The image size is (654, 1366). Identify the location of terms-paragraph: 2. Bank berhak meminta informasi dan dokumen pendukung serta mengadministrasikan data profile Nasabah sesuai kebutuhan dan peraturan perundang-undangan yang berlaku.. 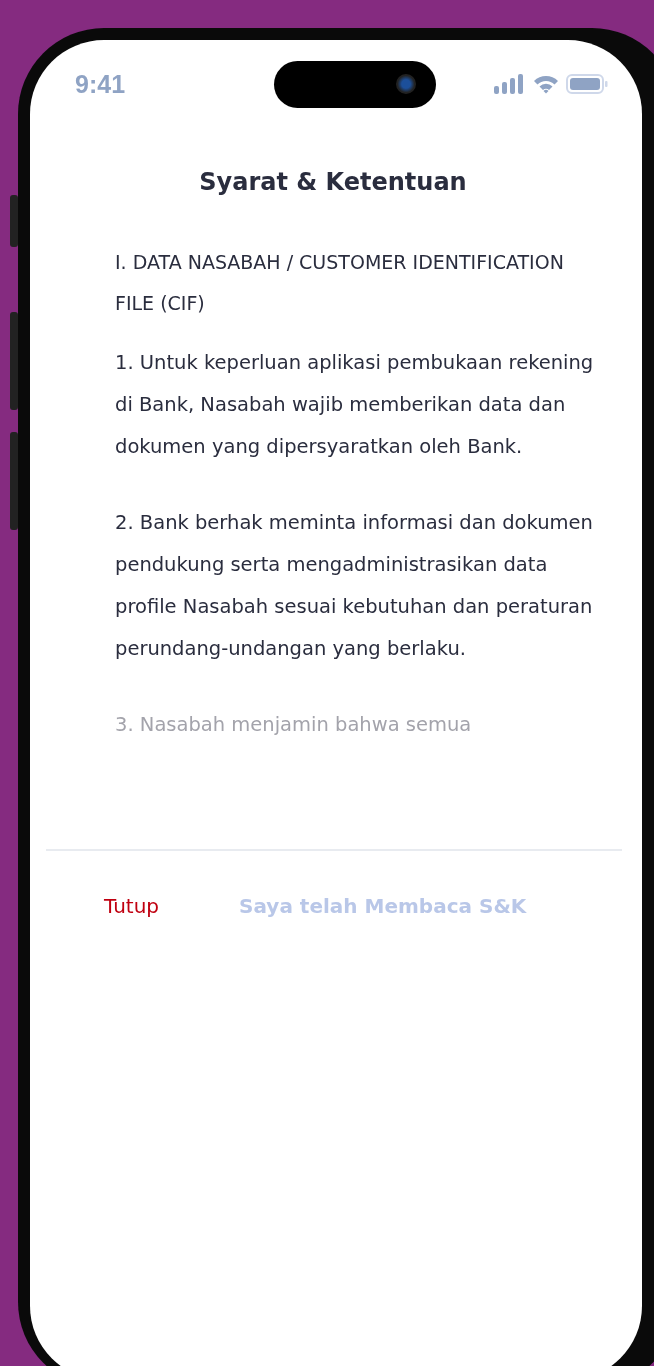
(354, 586).